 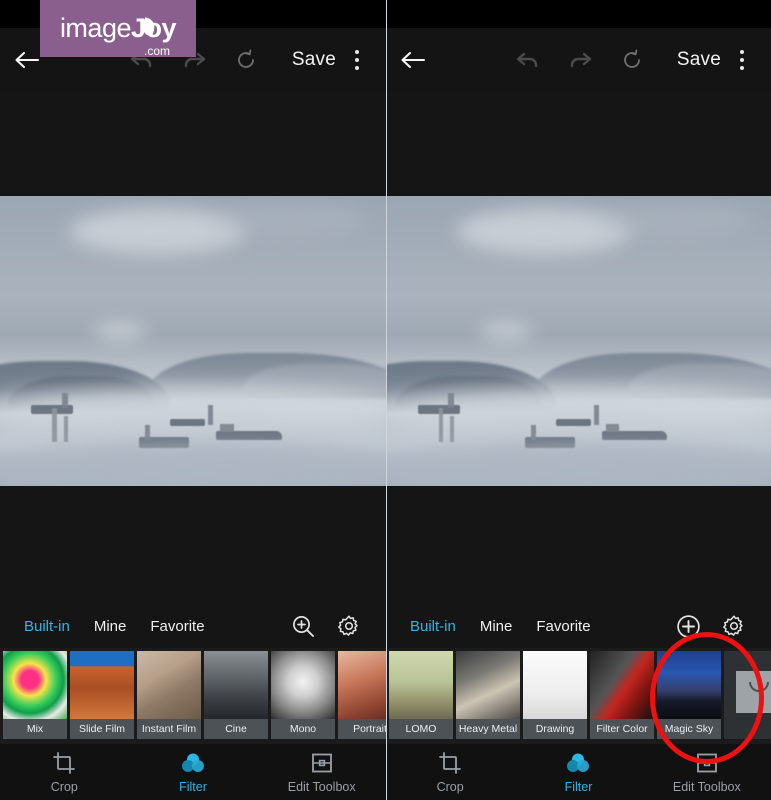 I want to click on filter-thumb-drawing: Drawing, so click(x=555, y=695).